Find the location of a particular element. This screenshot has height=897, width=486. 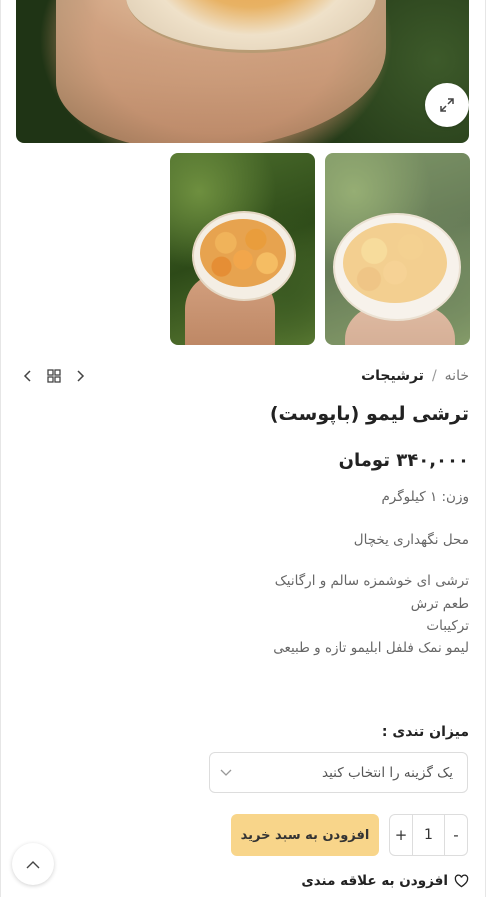

grid-icon is located at coordinates (54, 376).